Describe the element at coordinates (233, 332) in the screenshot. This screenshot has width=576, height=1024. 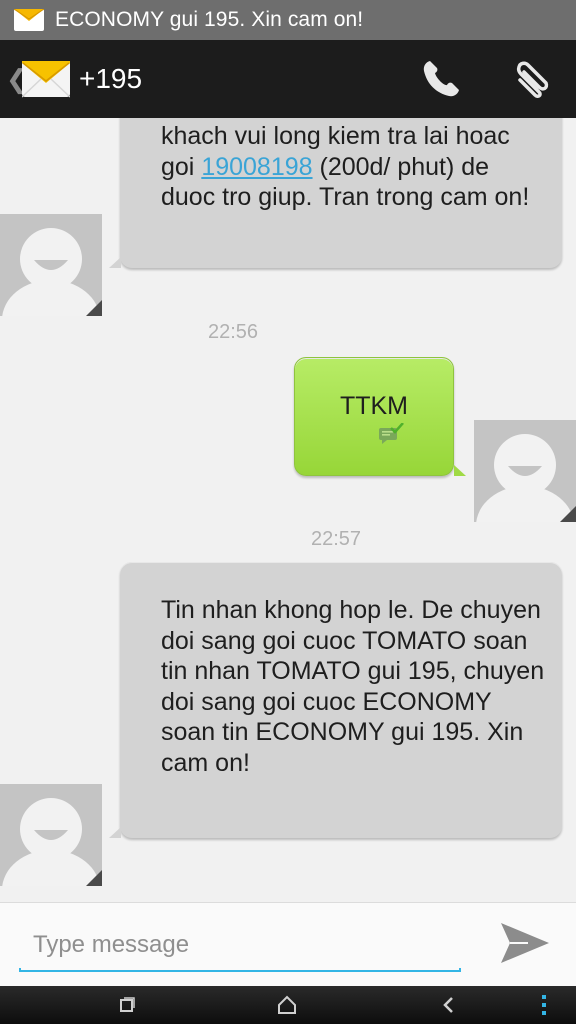
I see `message-timestamp: 22:56` at that location.